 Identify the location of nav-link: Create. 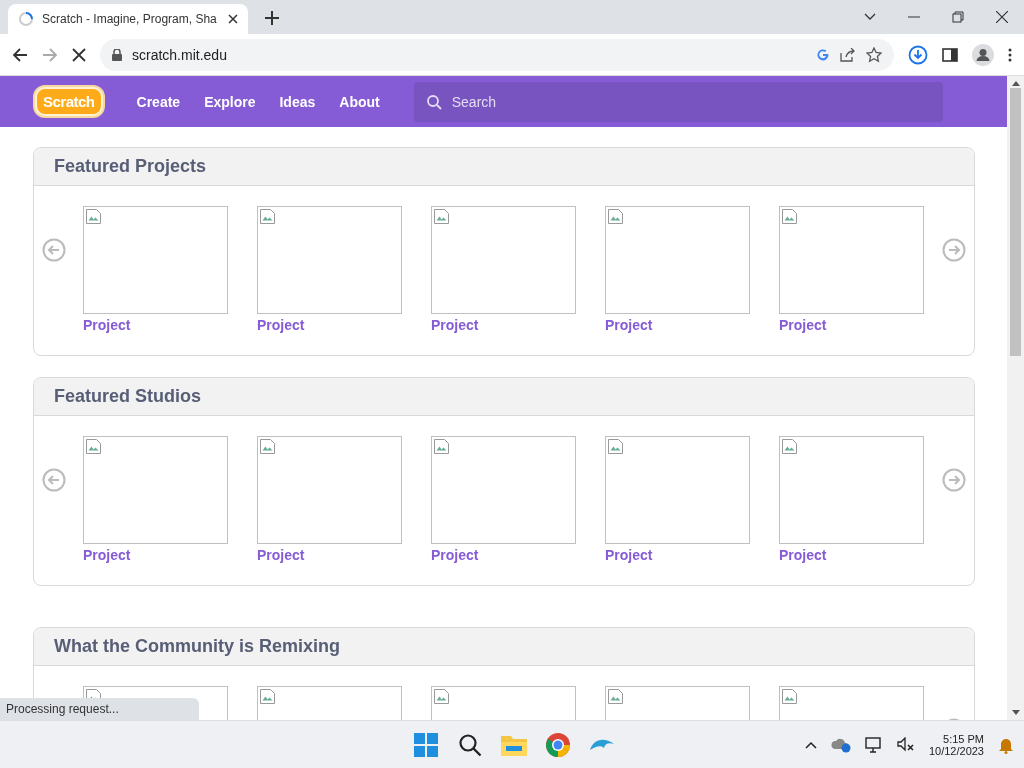
(158, 101).